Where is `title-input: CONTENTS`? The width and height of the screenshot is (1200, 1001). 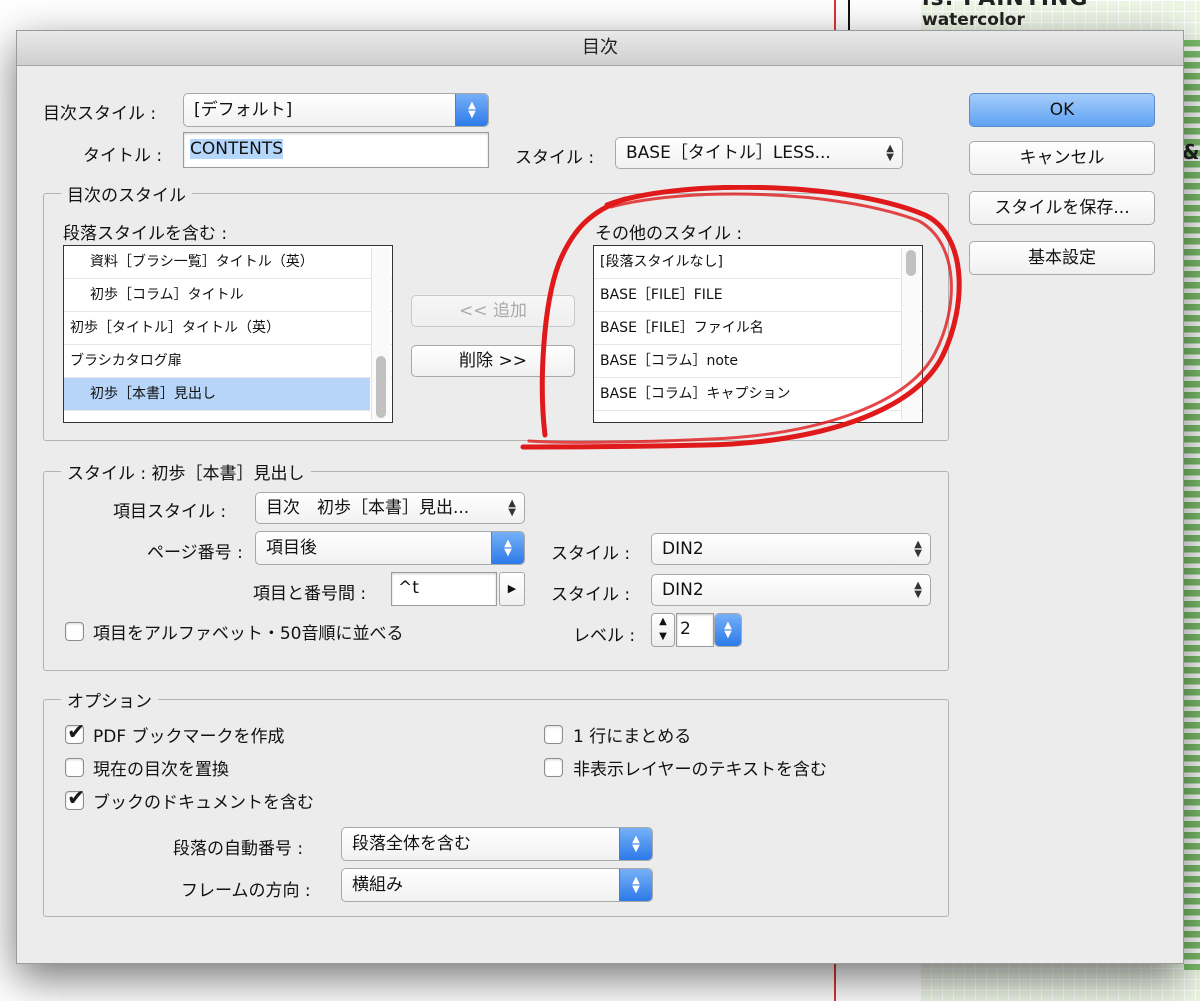 title-input: CONTENTS is located at coordinates (336, 150).